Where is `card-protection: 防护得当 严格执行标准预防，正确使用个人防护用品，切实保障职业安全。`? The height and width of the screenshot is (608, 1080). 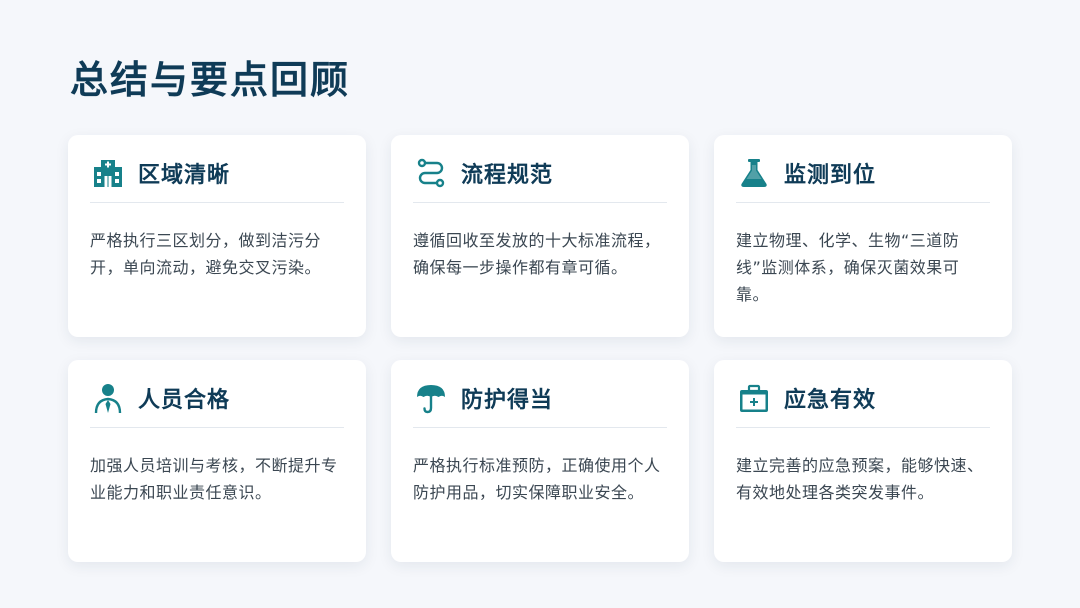 card-protection: 防护得当 严格执行标准预防，正确使用个人防护用品，切实保障职业安全。 is located at coordinates (540, 461).